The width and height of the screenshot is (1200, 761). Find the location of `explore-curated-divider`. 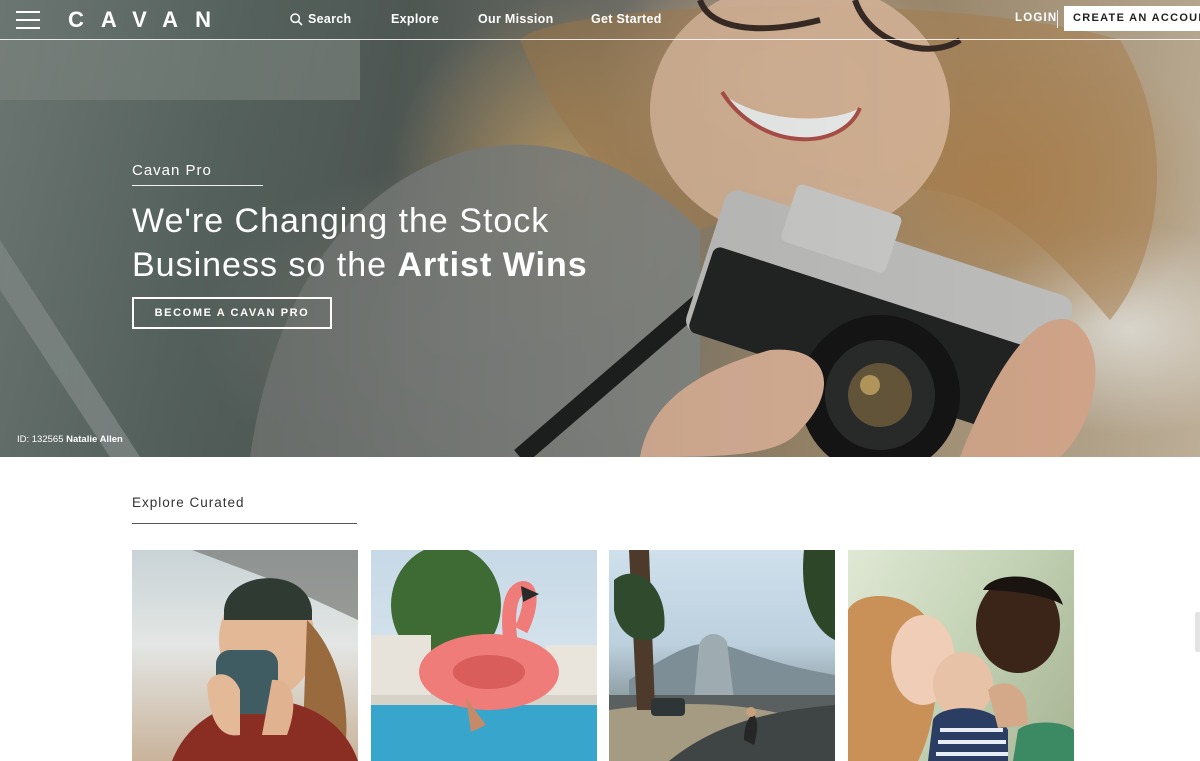

explore-curated-divider is located at coordinates (244, 523).